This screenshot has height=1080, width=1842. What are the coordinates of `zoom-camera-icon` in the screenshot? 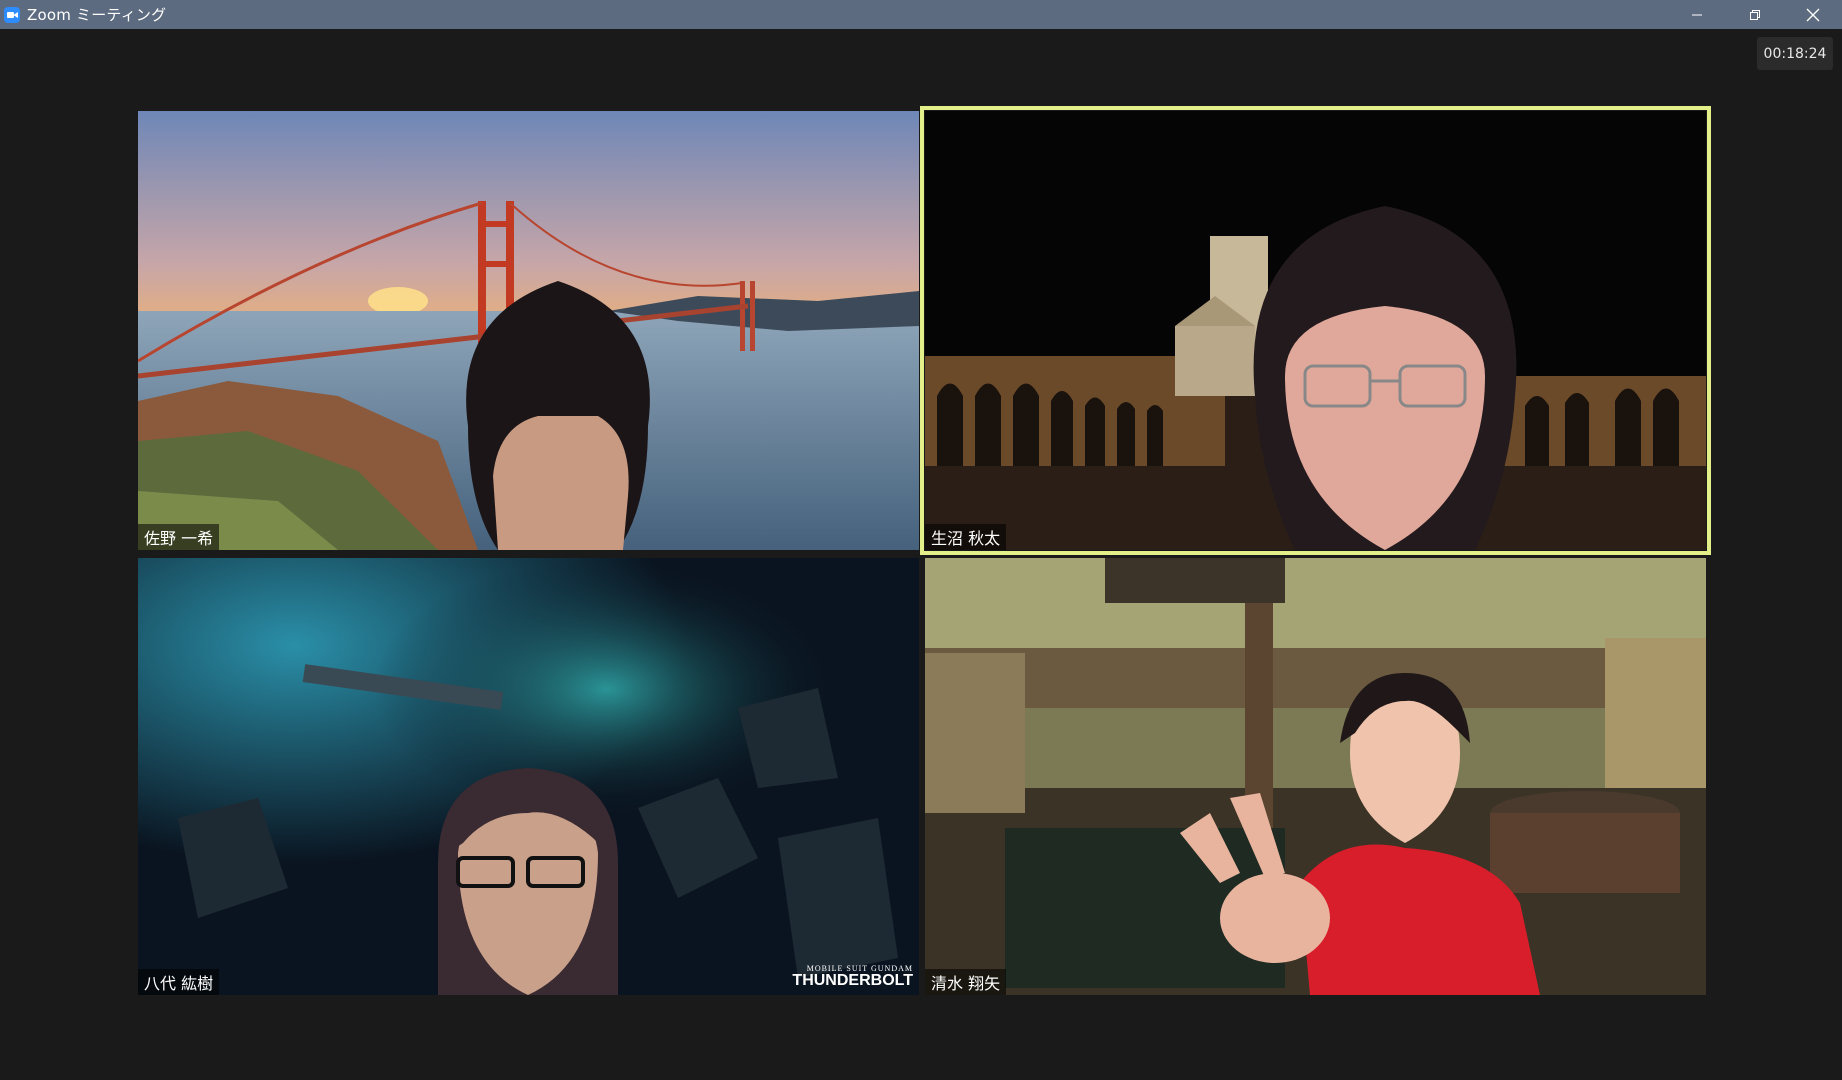 It's located at (12, 14).